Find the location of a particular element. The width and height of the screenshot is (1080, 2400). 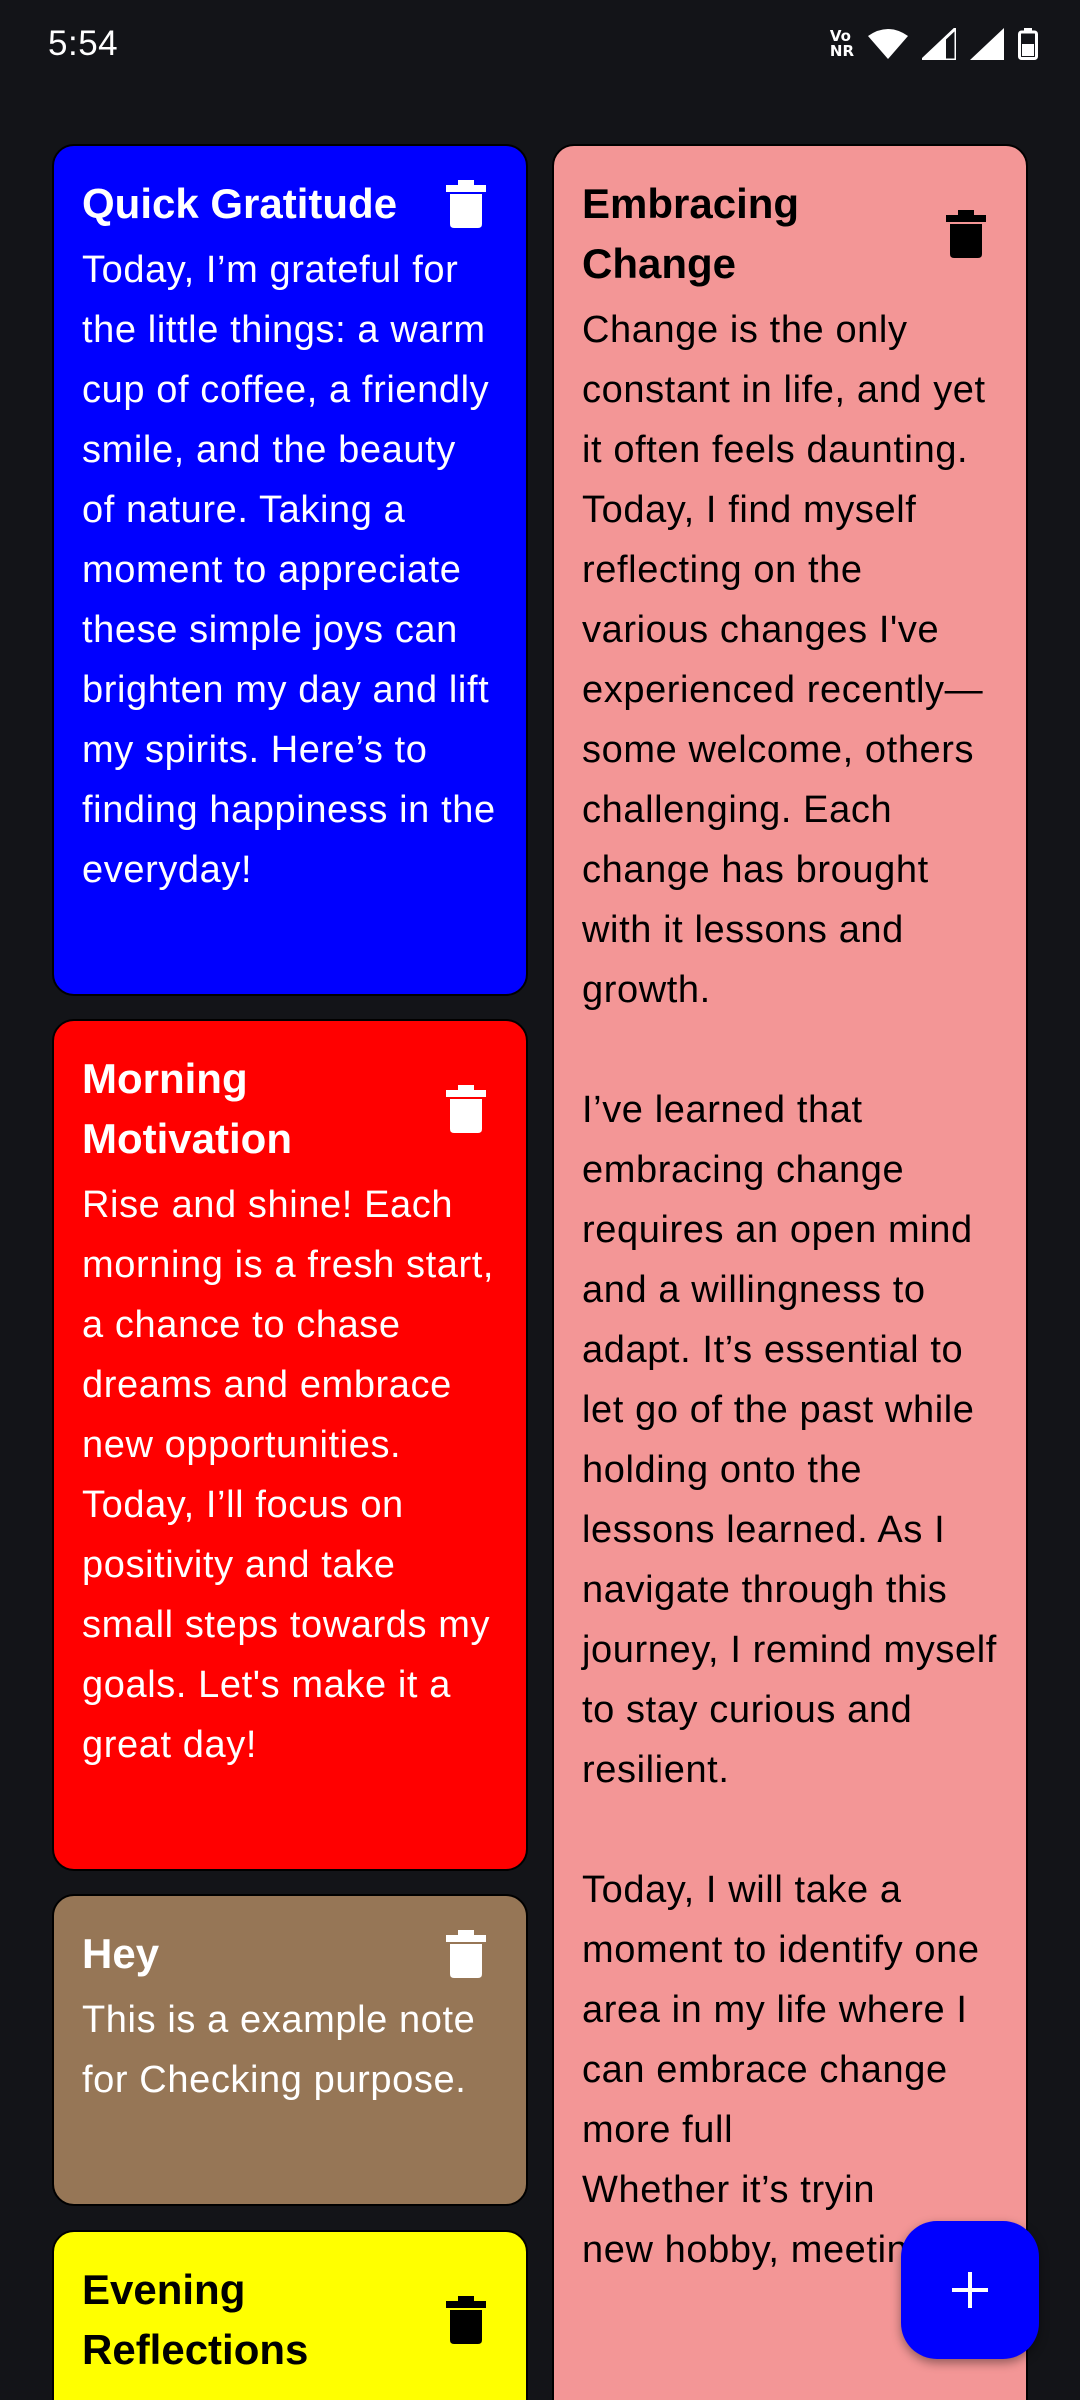

note-header: Embracing Change is located at coordinates (790, 234).